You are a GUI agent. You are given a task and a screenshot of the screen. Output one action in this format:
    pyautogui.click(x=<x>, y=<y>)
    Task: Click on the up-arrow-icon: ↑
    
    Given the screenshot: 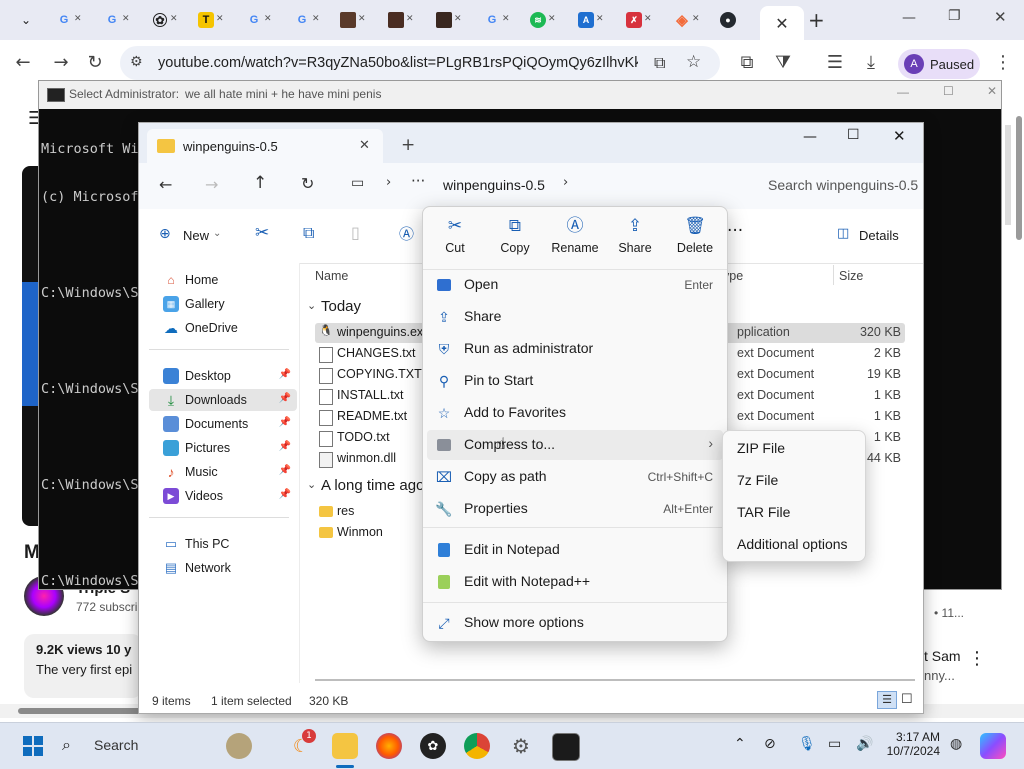 What is the action you would take?
    pyautogui.click(x=260, y=183)
    